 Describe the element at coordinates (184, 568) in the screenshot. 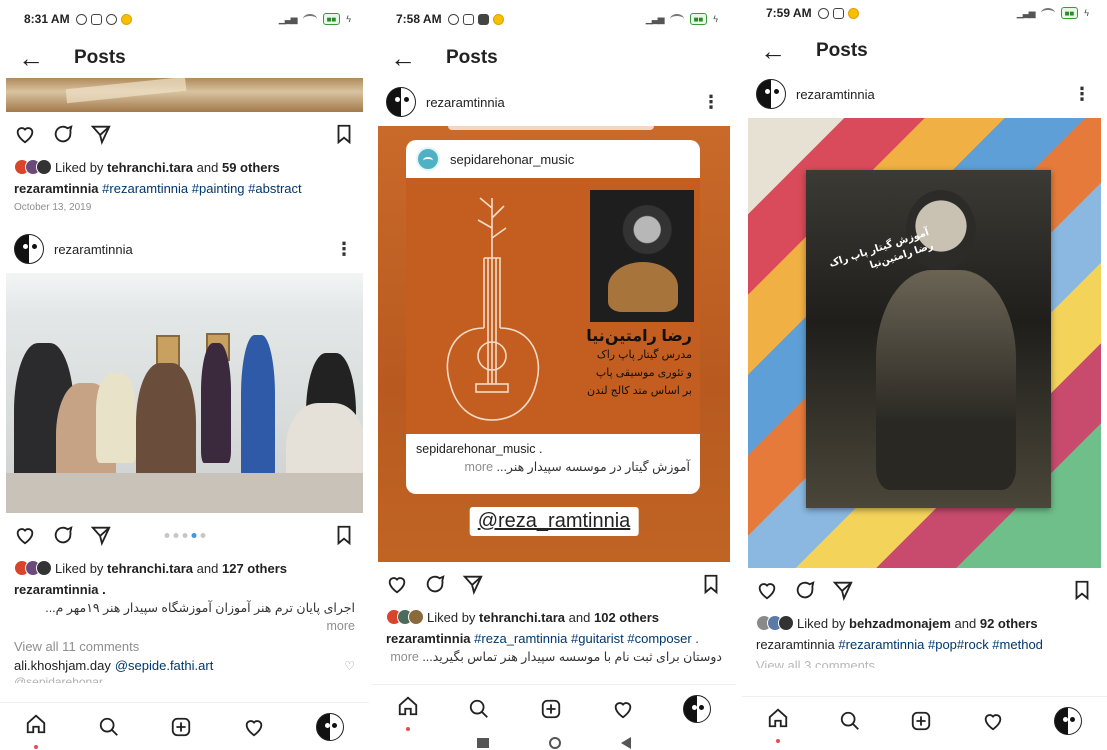

I see `likes-row: Liked by tehranchi.tara and 127 others` at that location.